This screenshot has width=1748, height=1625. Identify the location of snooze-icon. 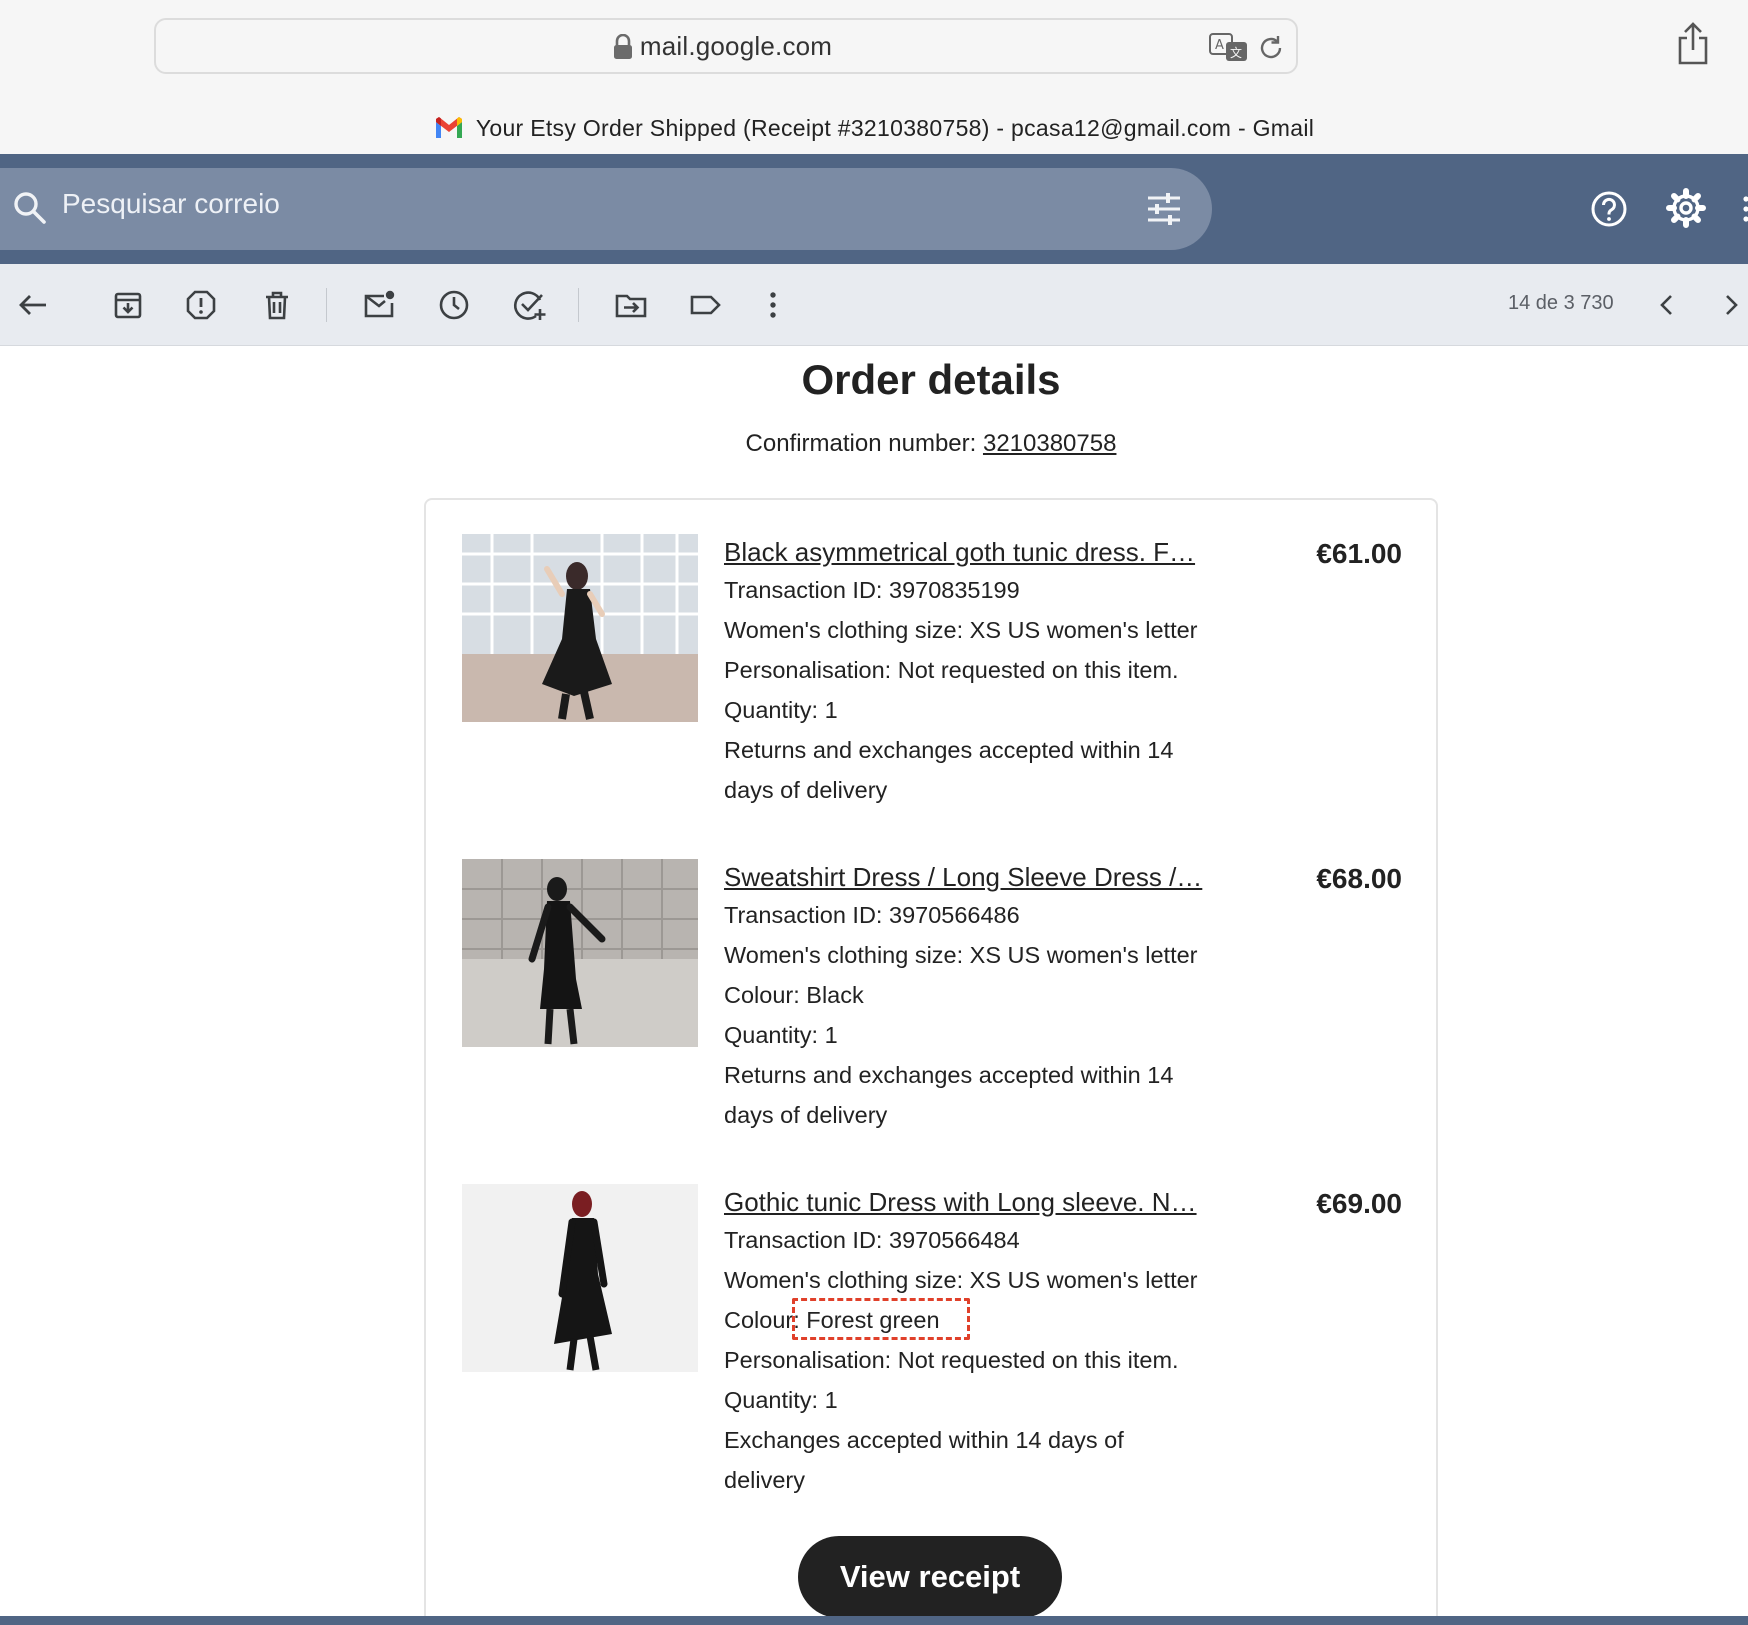
(454, 305).